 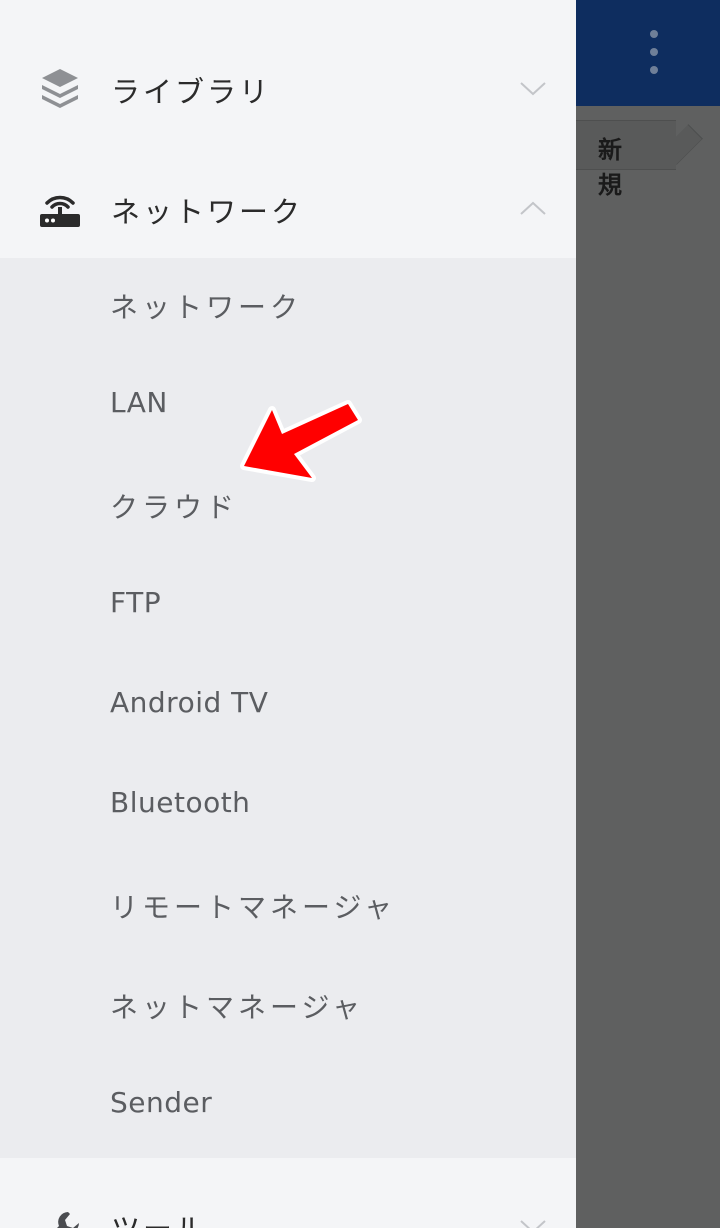 What do you see at coordinates (288, 608) in the screenshot?
I see `submenu-item-ftp: FTP` at bounding box center [288, 608].